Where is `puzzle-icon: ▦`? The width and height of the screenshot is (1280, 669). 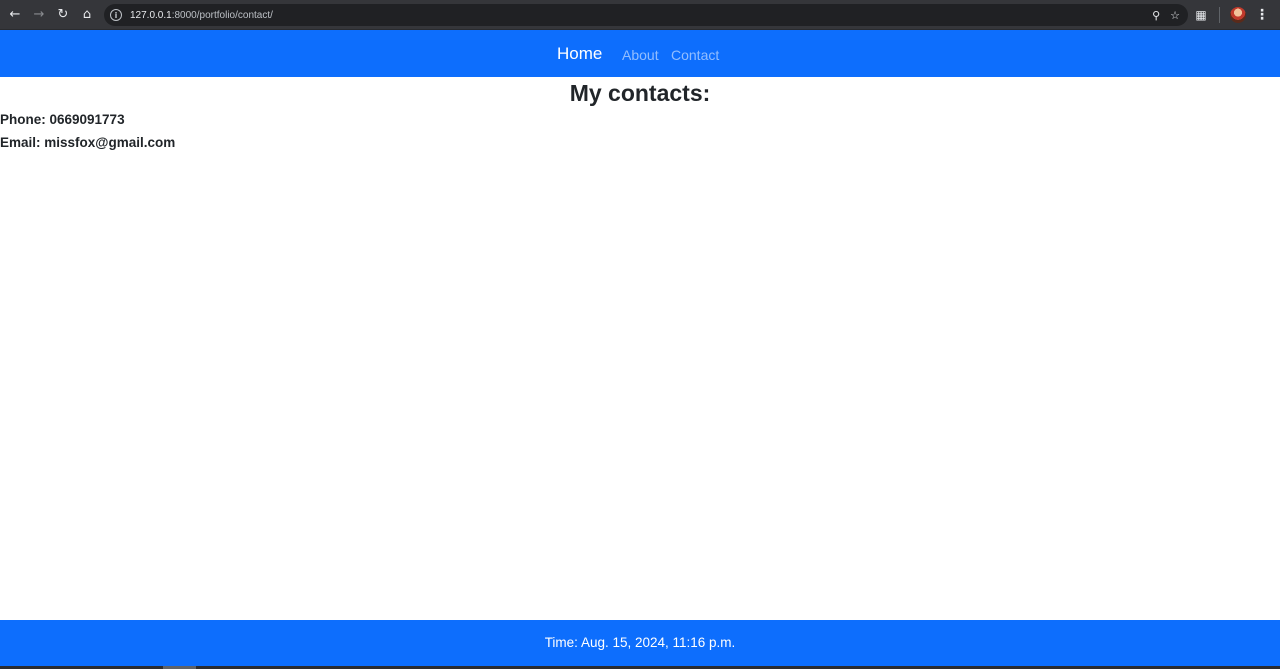 puzzle-icon: ▦ is located at coordinates (1201, 15).